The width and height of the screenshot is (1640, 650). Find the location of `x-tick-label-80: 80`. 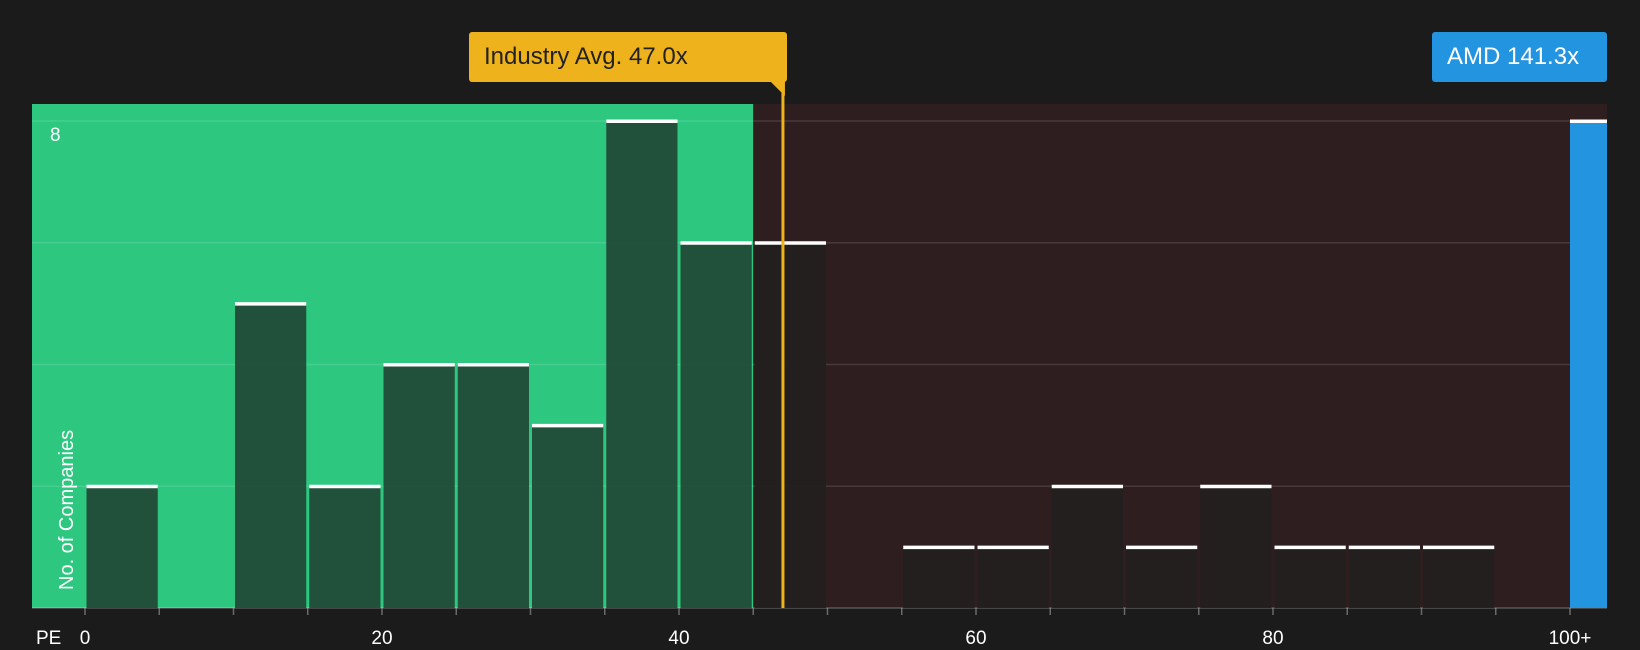

x-tick-label-80: 80 is located at coordinates (1273, 638).